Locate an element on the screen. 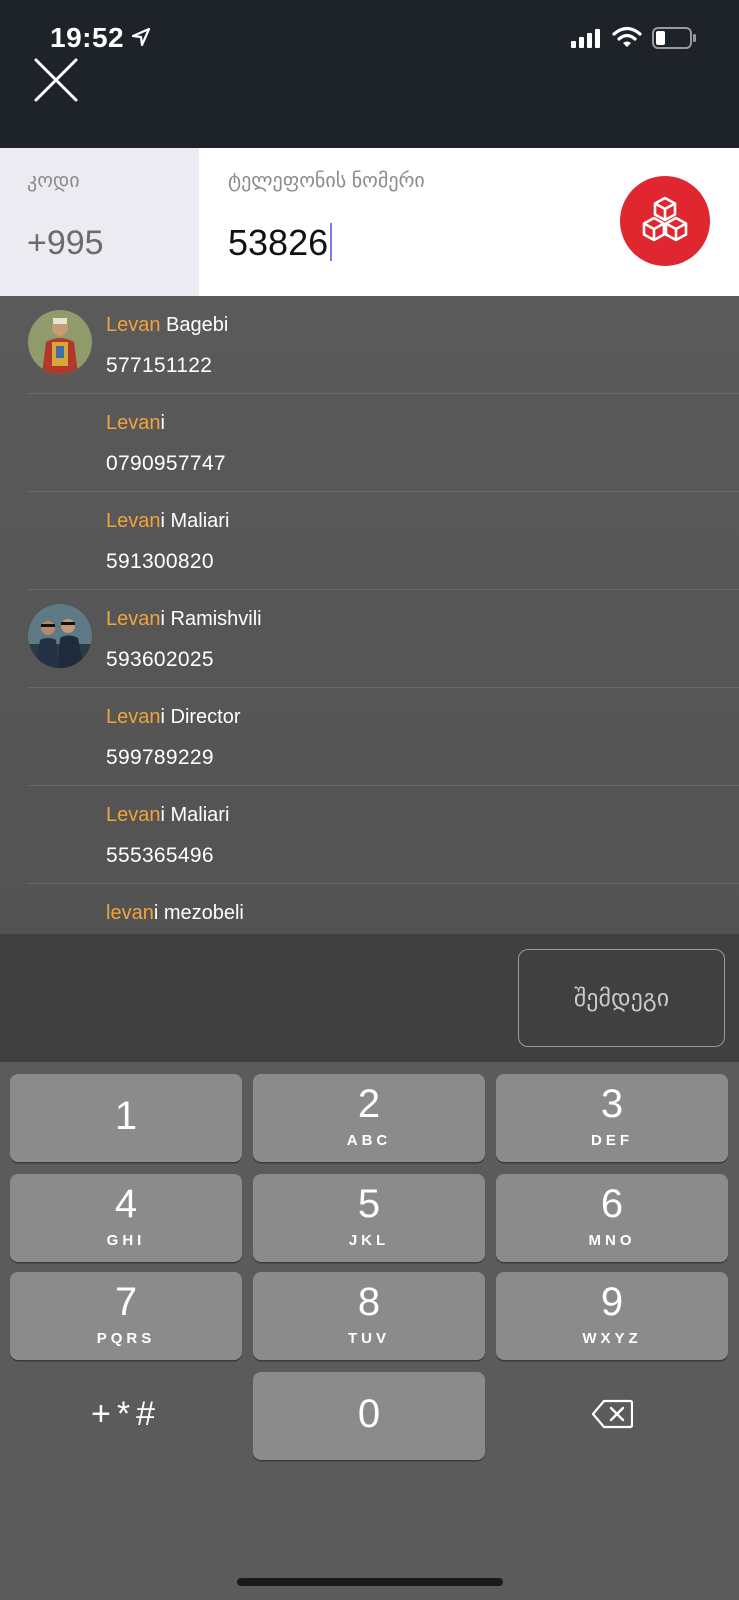 The height and width of the screenshot is (1600, 739). contact-phone: 591300820 is located at coordinates (160, 561).